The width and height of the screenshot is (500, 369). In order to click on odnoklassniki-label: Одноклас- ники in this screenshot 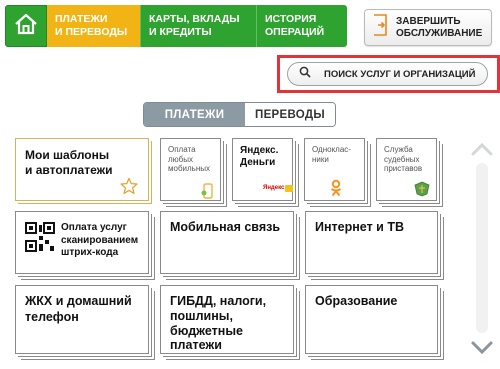, I will do `click(331, 154)`.